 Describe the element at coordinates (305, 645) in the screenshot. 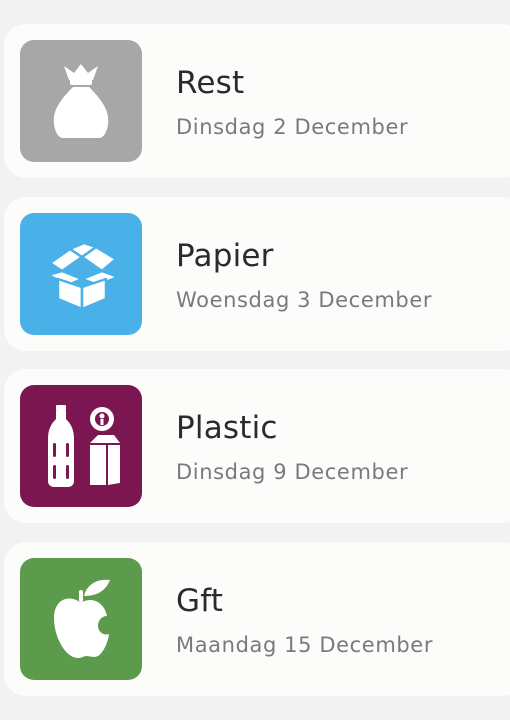

I see `pickup-date: Maandag 15 December` at that location.